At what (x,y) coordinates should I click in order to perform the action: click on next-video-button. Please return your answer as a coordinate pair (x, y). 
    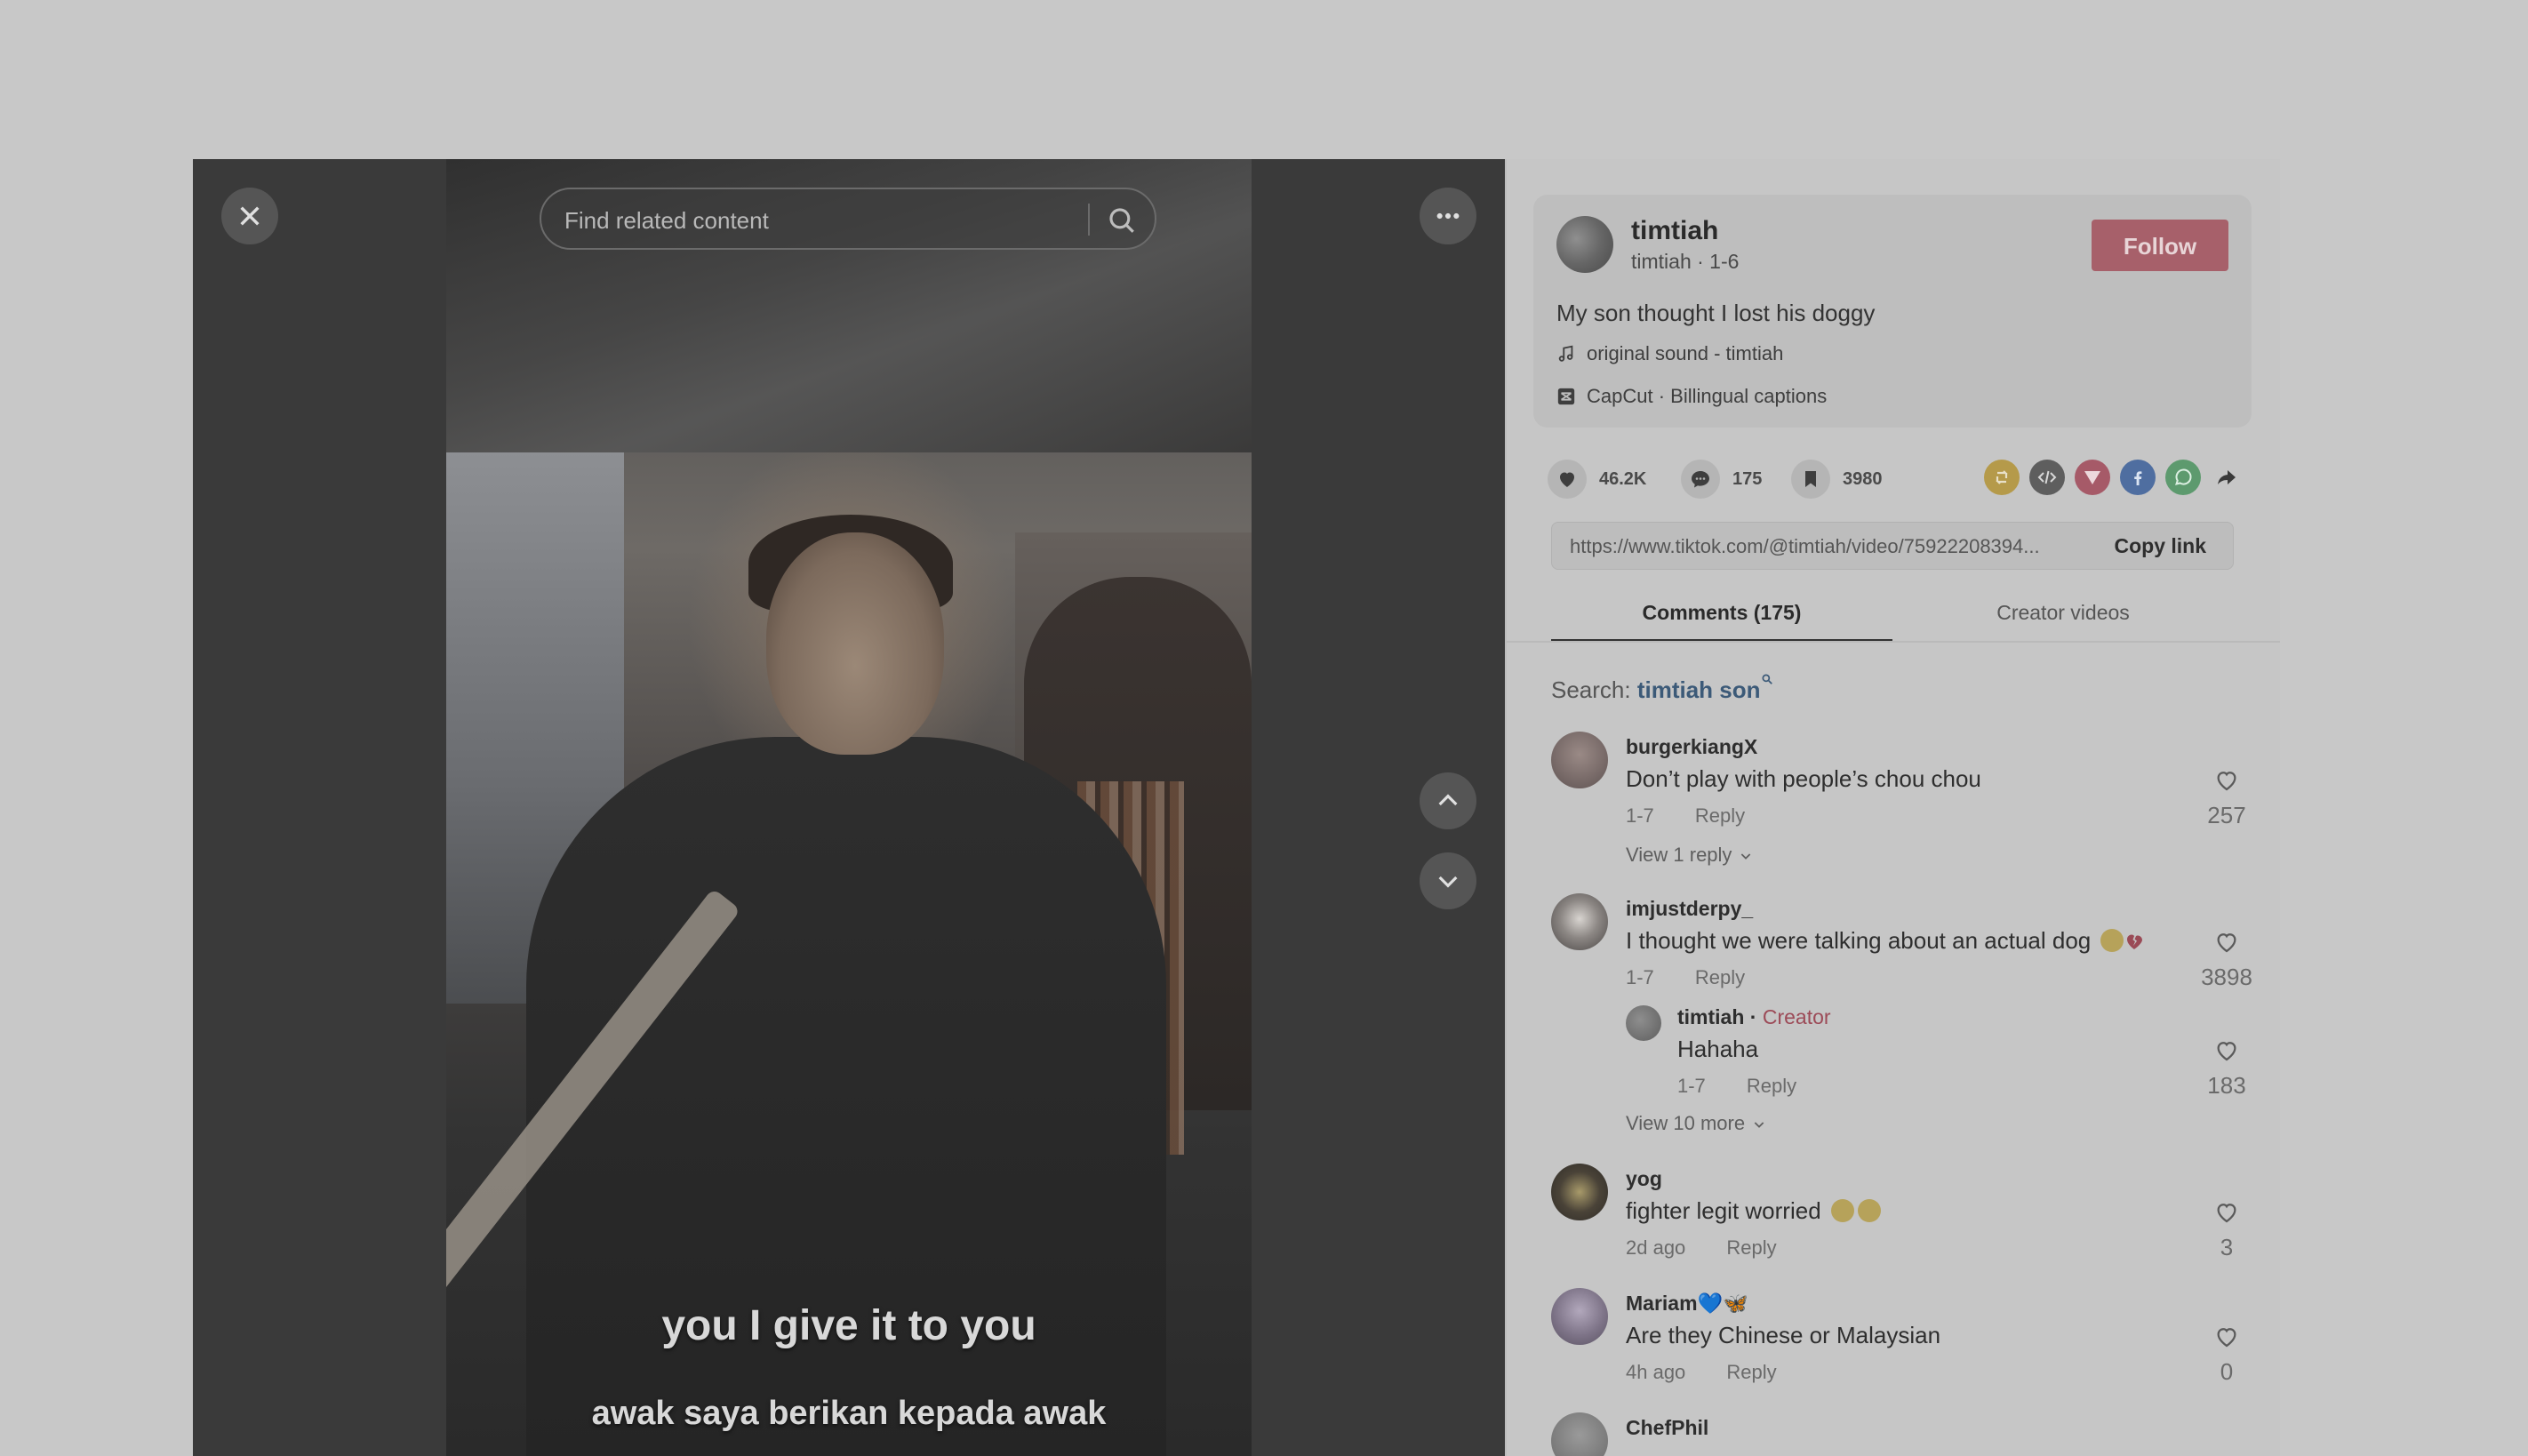
    Looking at the image, I should click on (1448, 880).